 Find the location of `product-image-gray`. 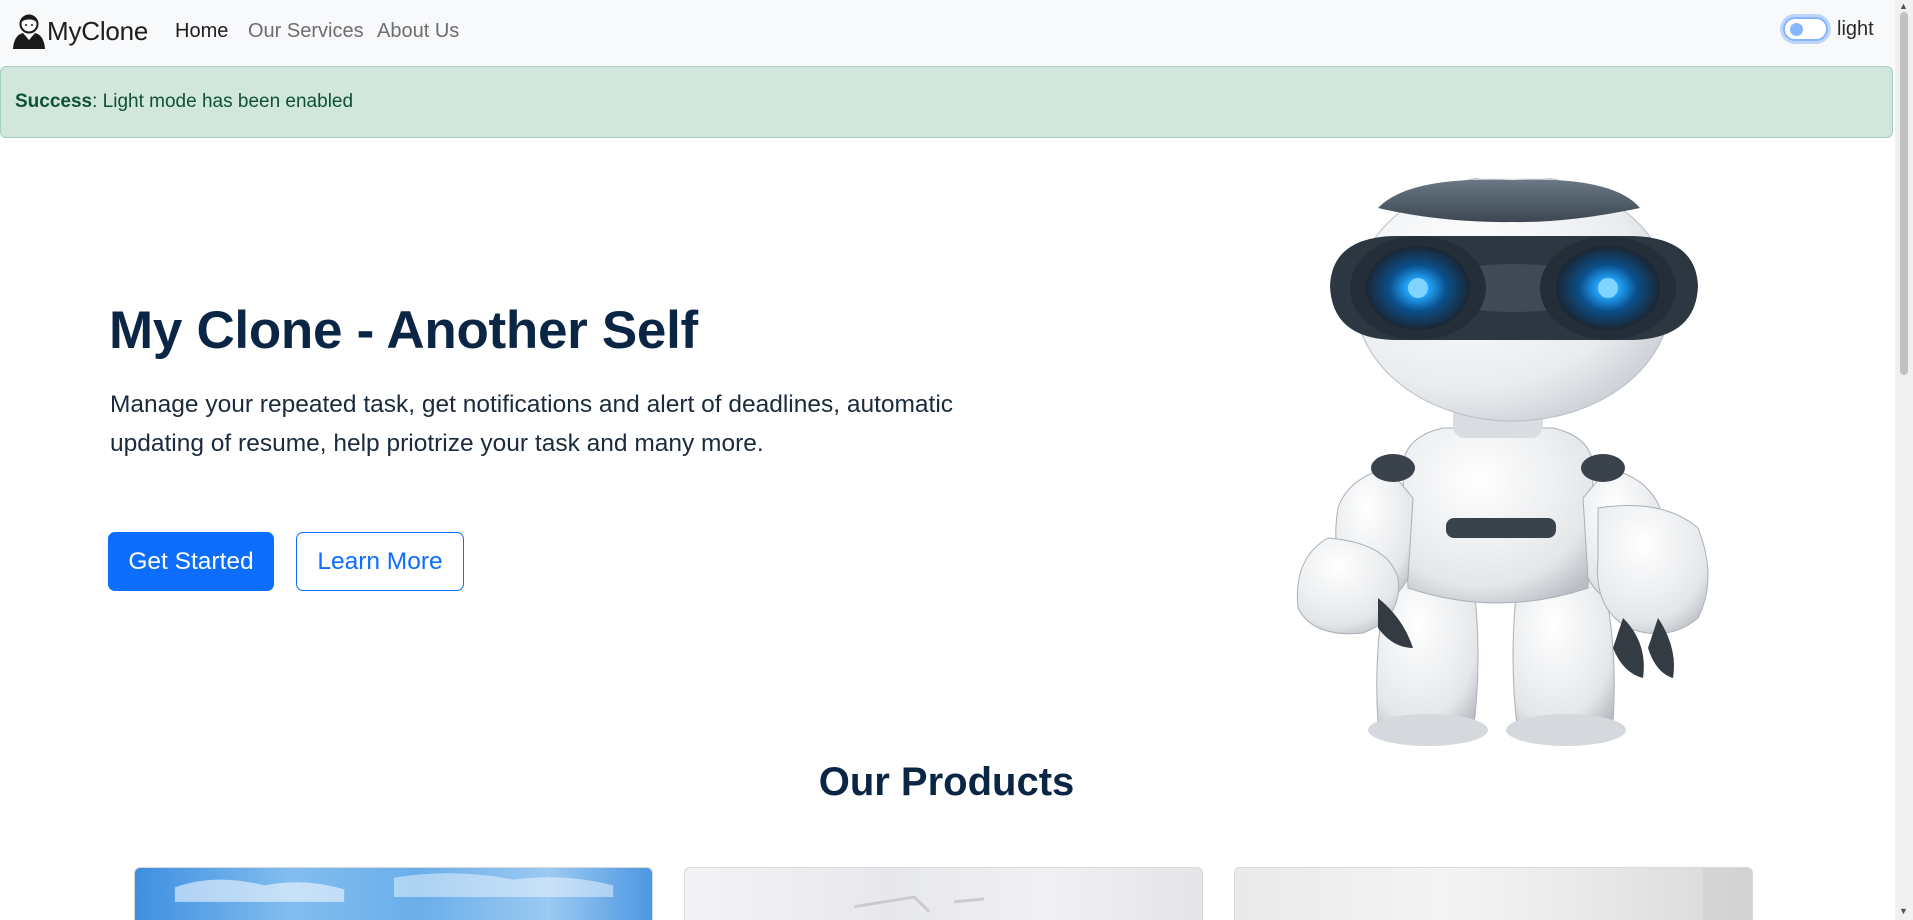

product-image-gray is located at coordinates (1727, 894).